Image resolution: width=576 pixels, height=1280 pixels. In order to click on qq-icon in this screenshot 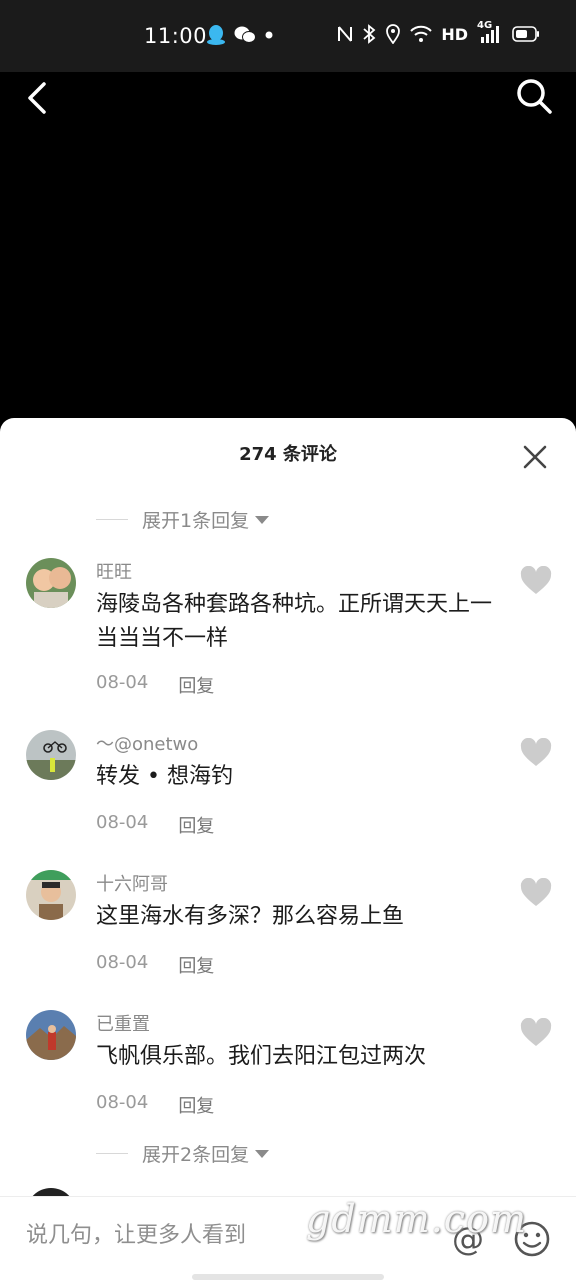, I will do `click(216, 35)`.